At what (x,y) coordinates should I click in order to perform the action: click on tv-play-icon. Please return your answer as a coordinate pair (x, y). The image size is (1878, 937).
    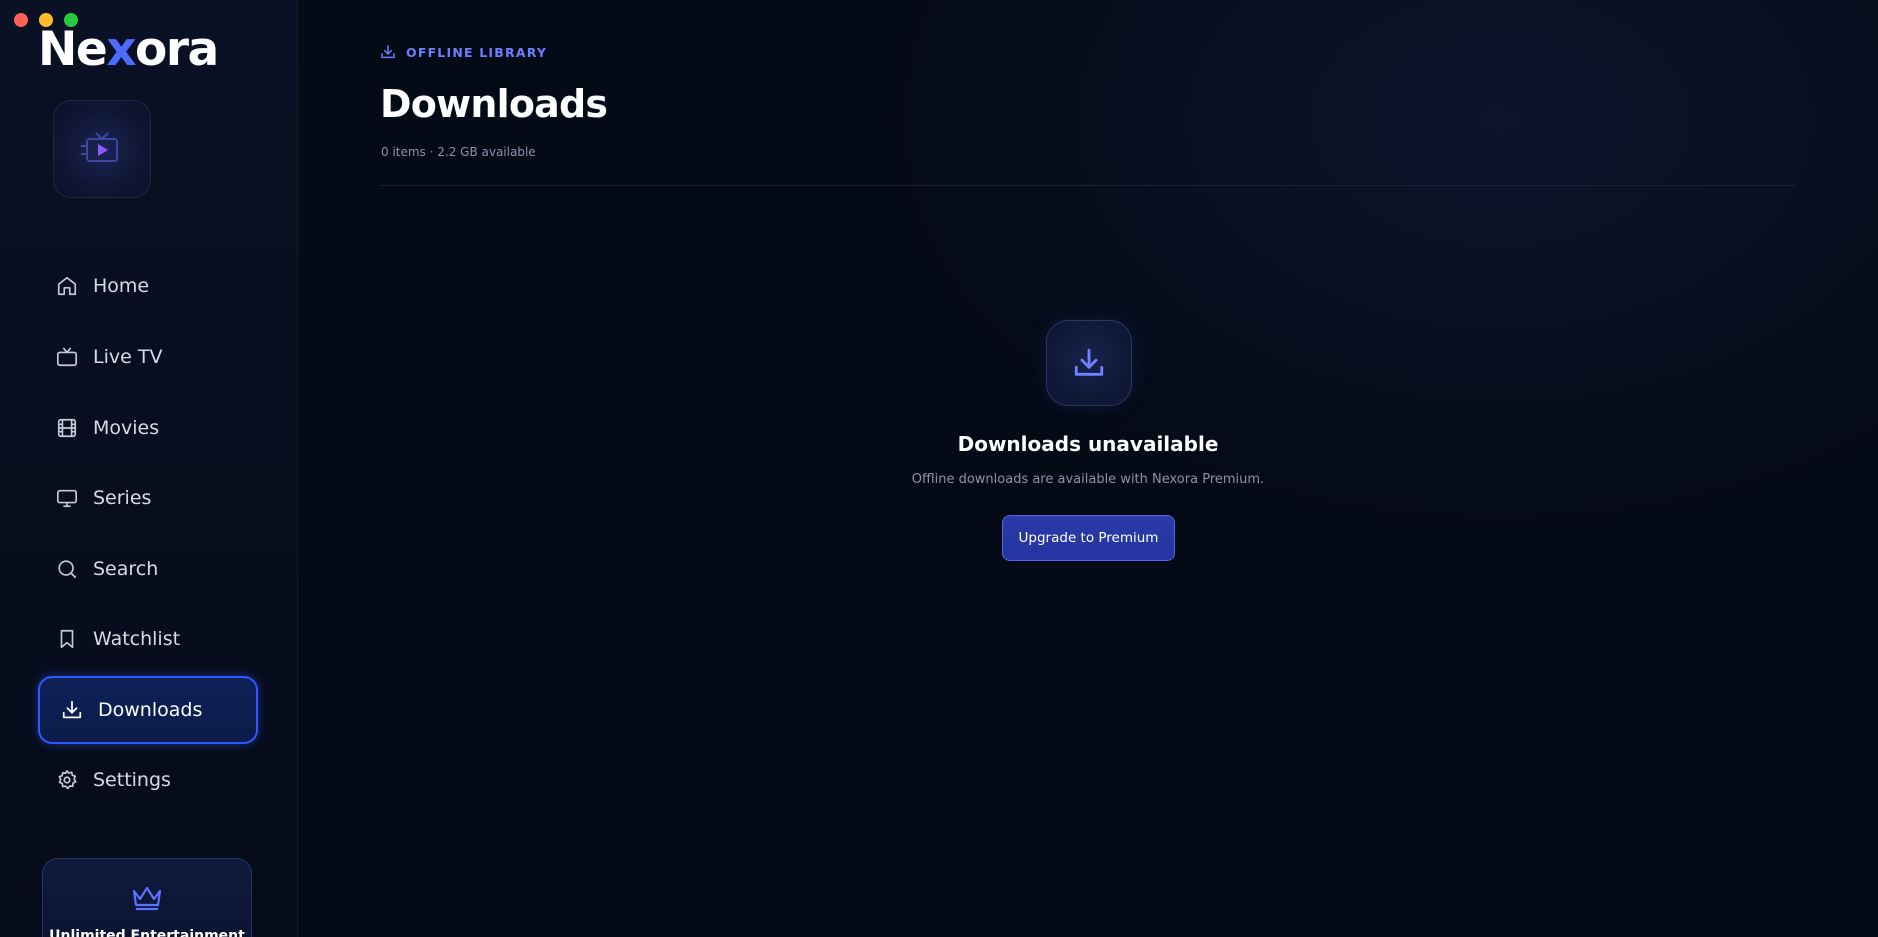
    Looking at the image, I should click on (99, 147).